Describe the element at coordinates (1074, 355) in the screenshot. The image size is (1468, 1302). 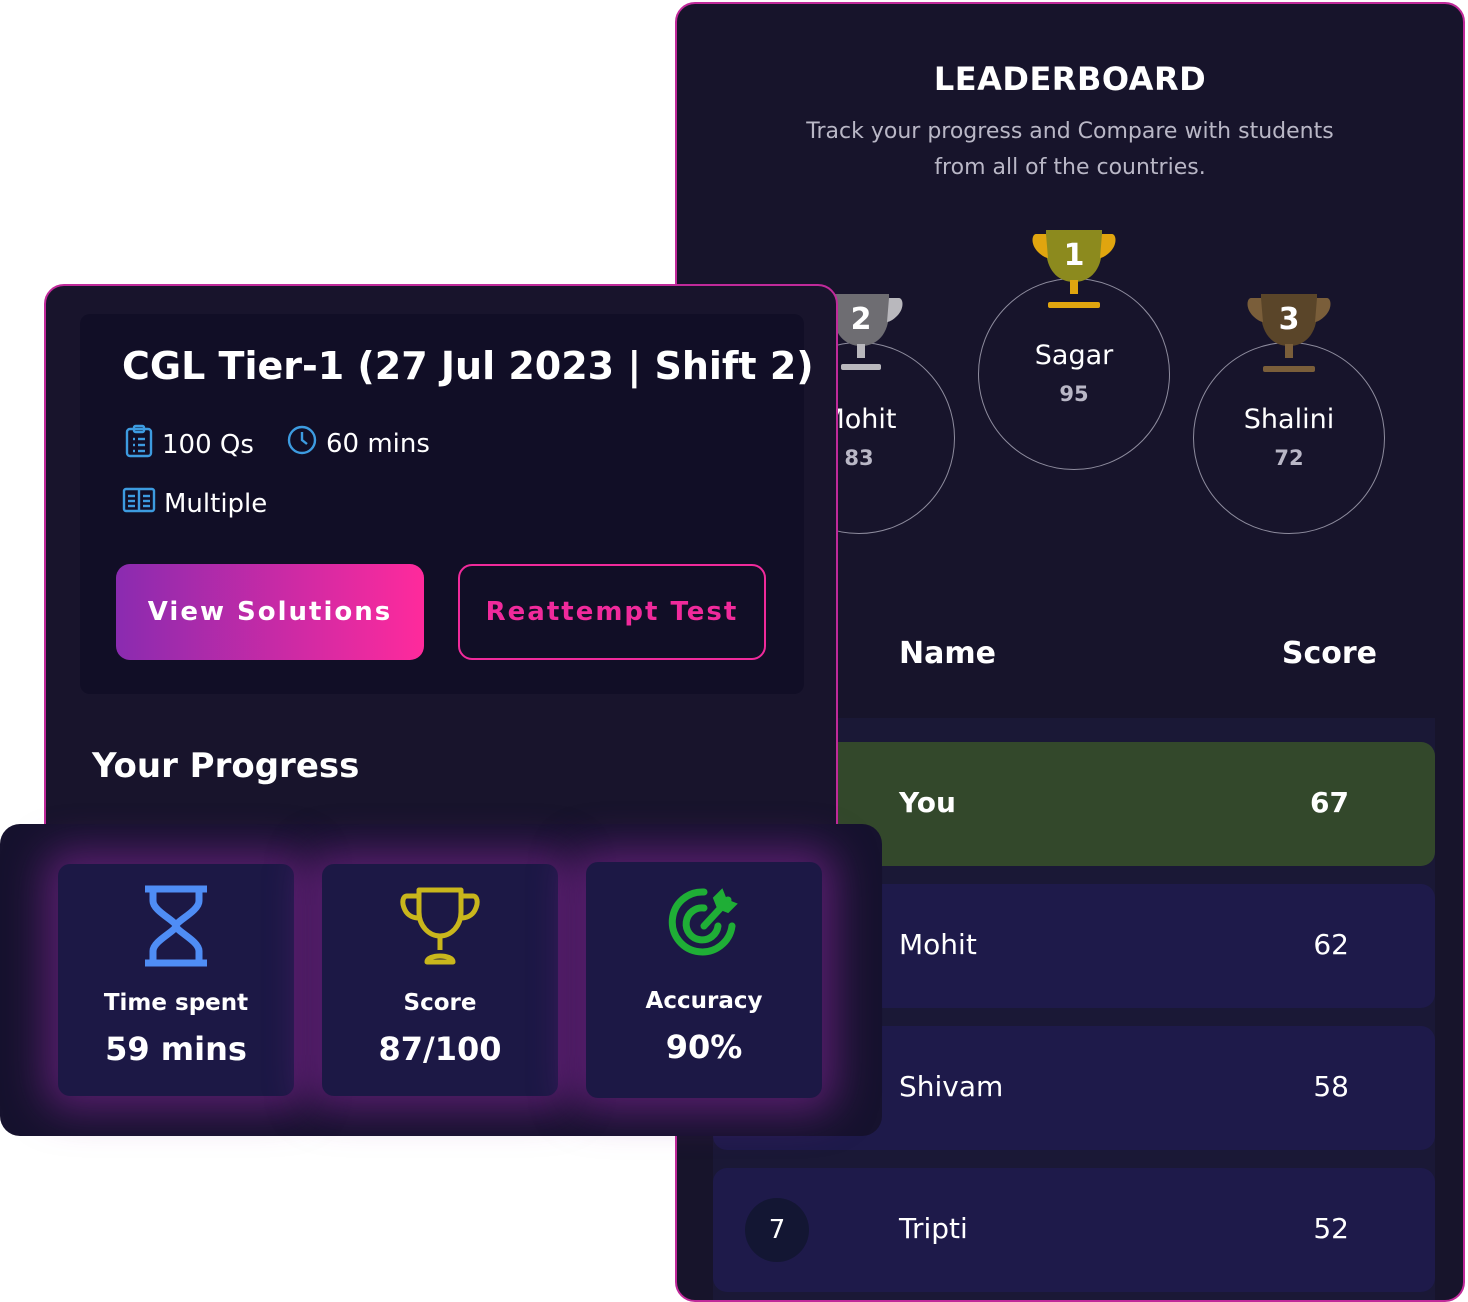
I see `podium-name: Sagar` at that location.